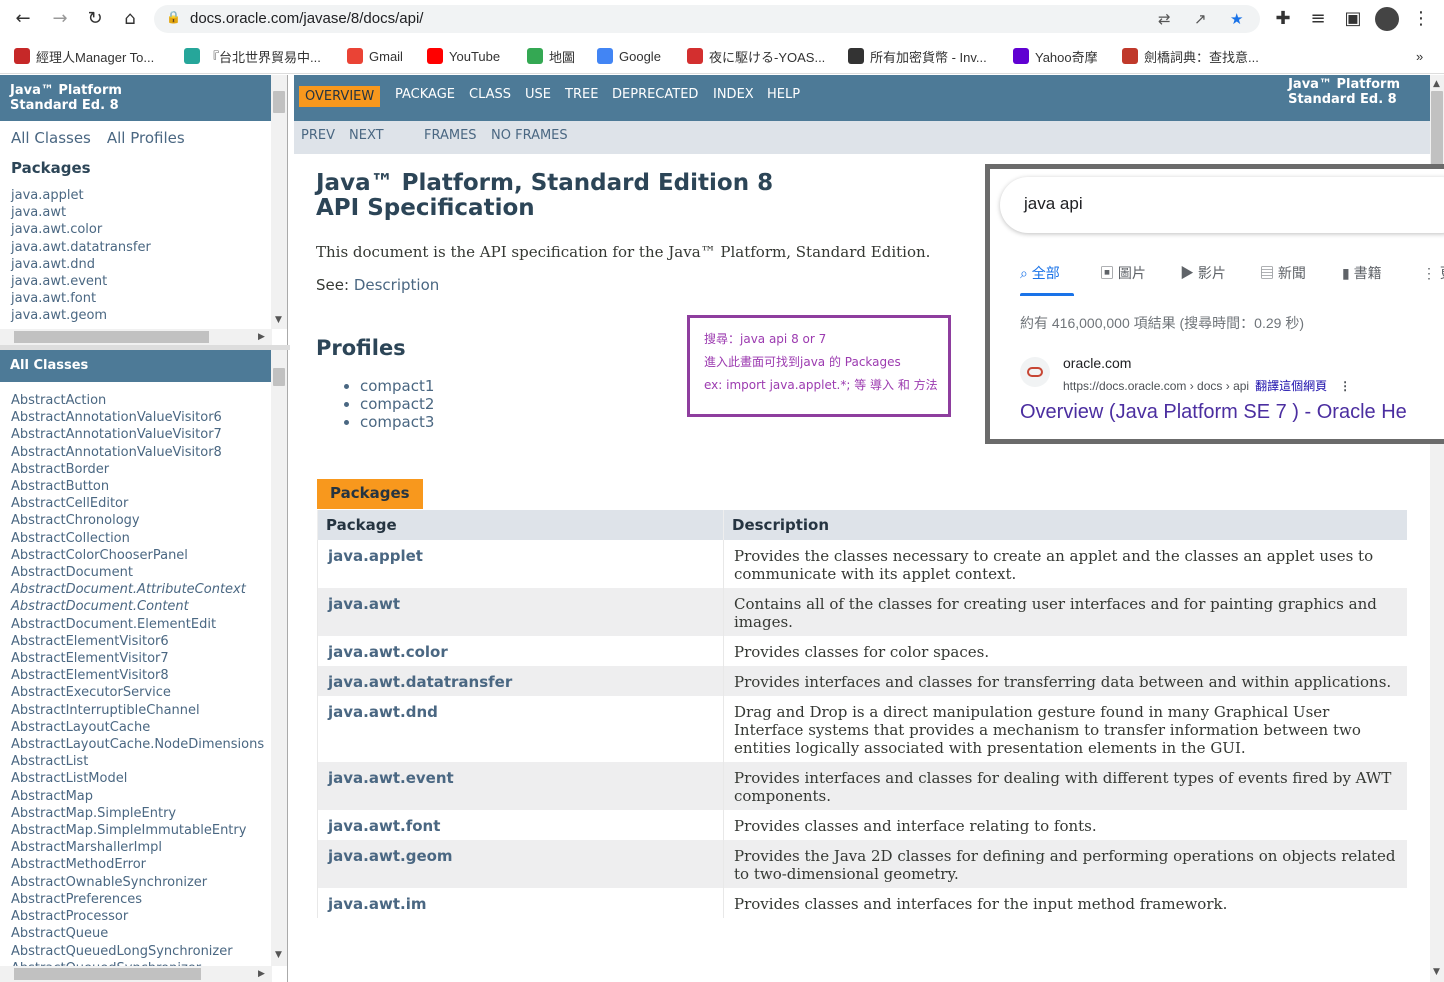  What do you see at coordinates (143, 658) in the screenshot?
I see `class-link: AbstractElementVisitor7` at bounding box center [143, 658].